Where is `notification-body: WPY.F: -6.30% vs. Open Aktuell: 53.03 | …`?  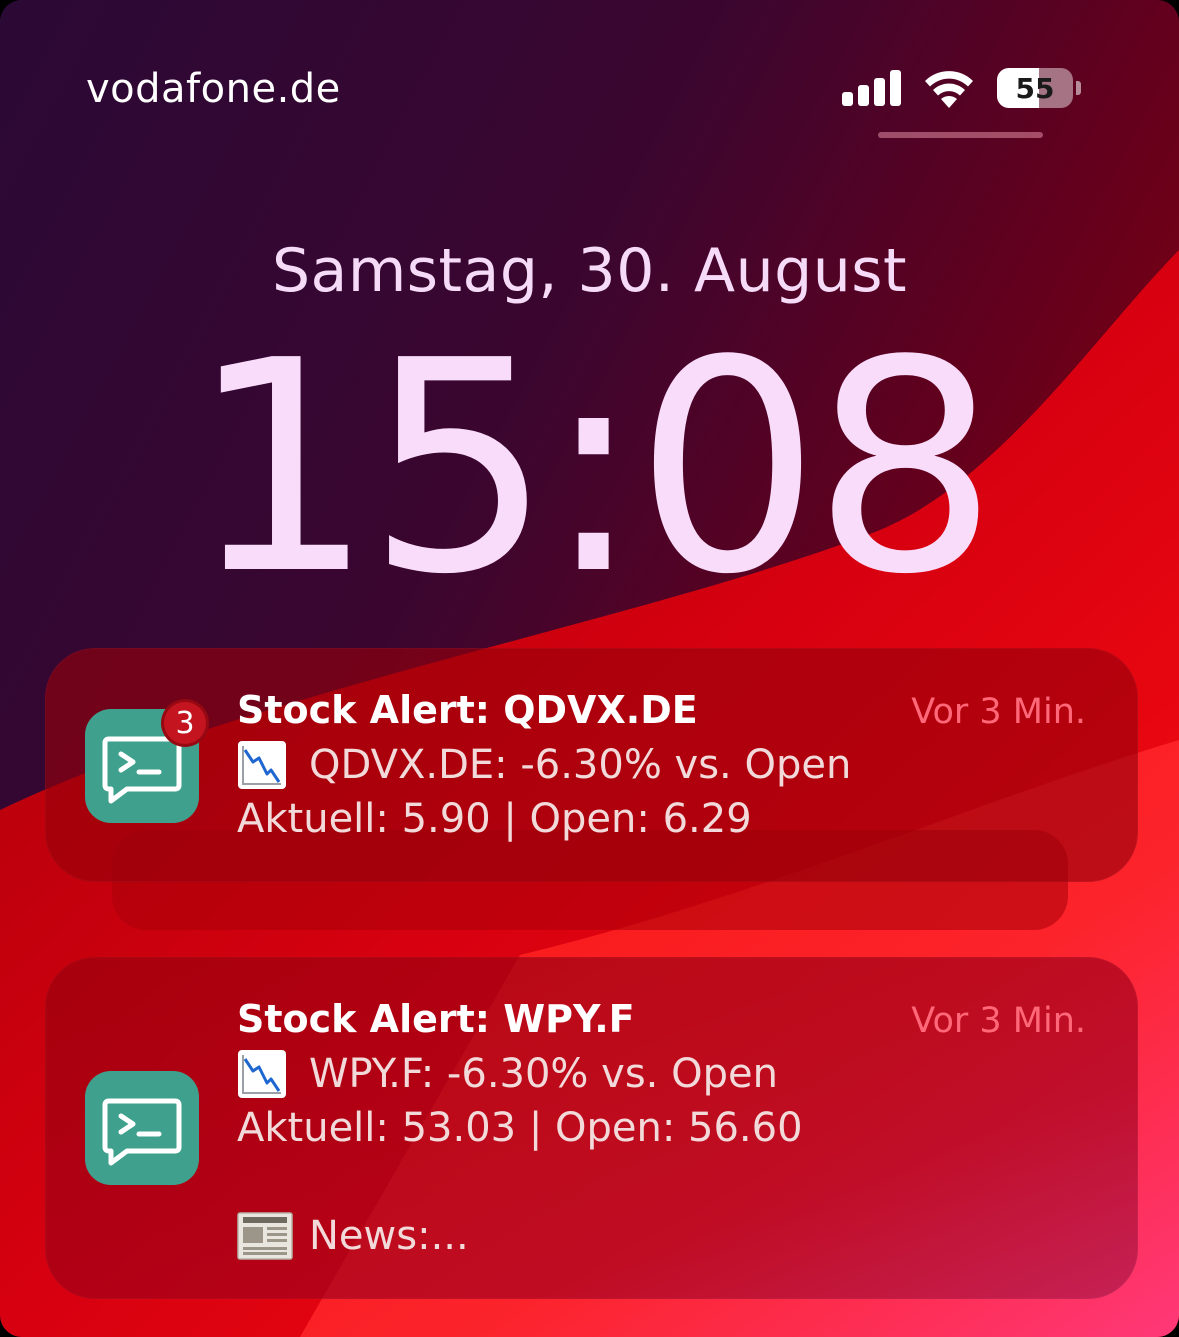
notification-body: WPY.F: -6.30% vs. Open Aktuell: 53.03 | … is located at coordinates (520, 1155).